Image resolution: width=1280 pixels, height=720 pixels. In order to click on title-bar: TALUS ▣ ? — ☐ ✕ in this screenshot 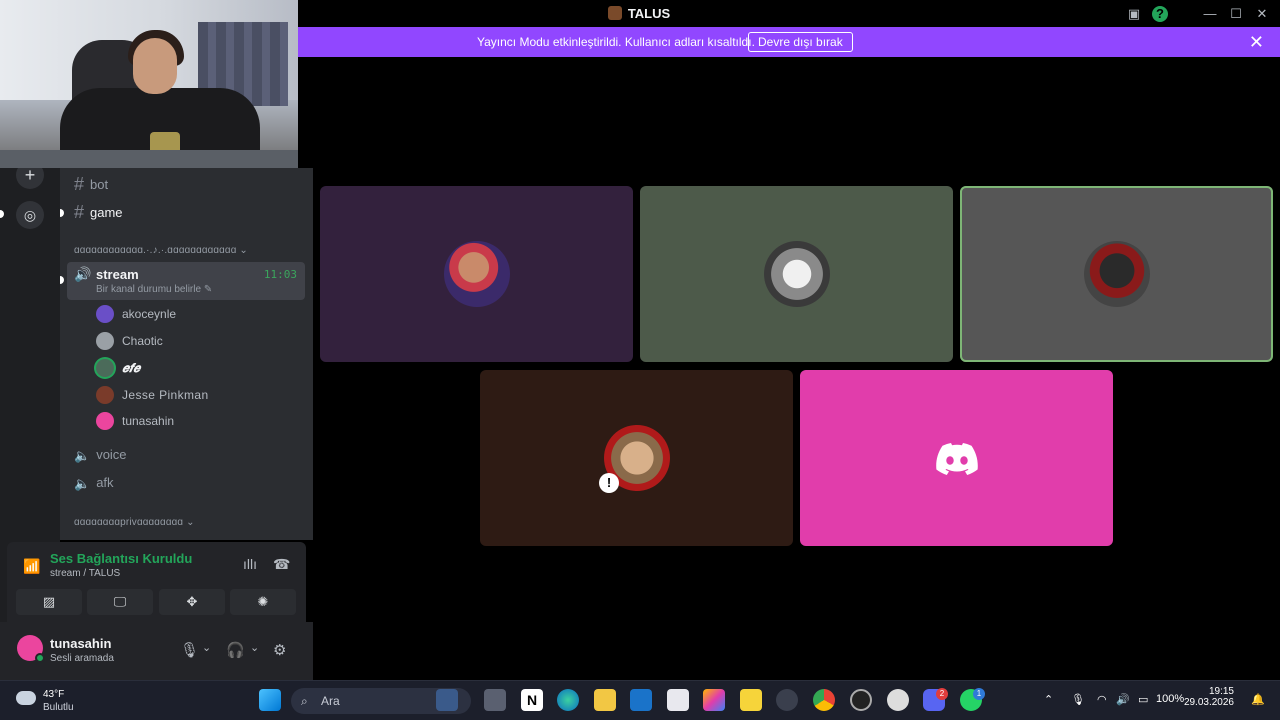, I will do `click(789, 13)`.